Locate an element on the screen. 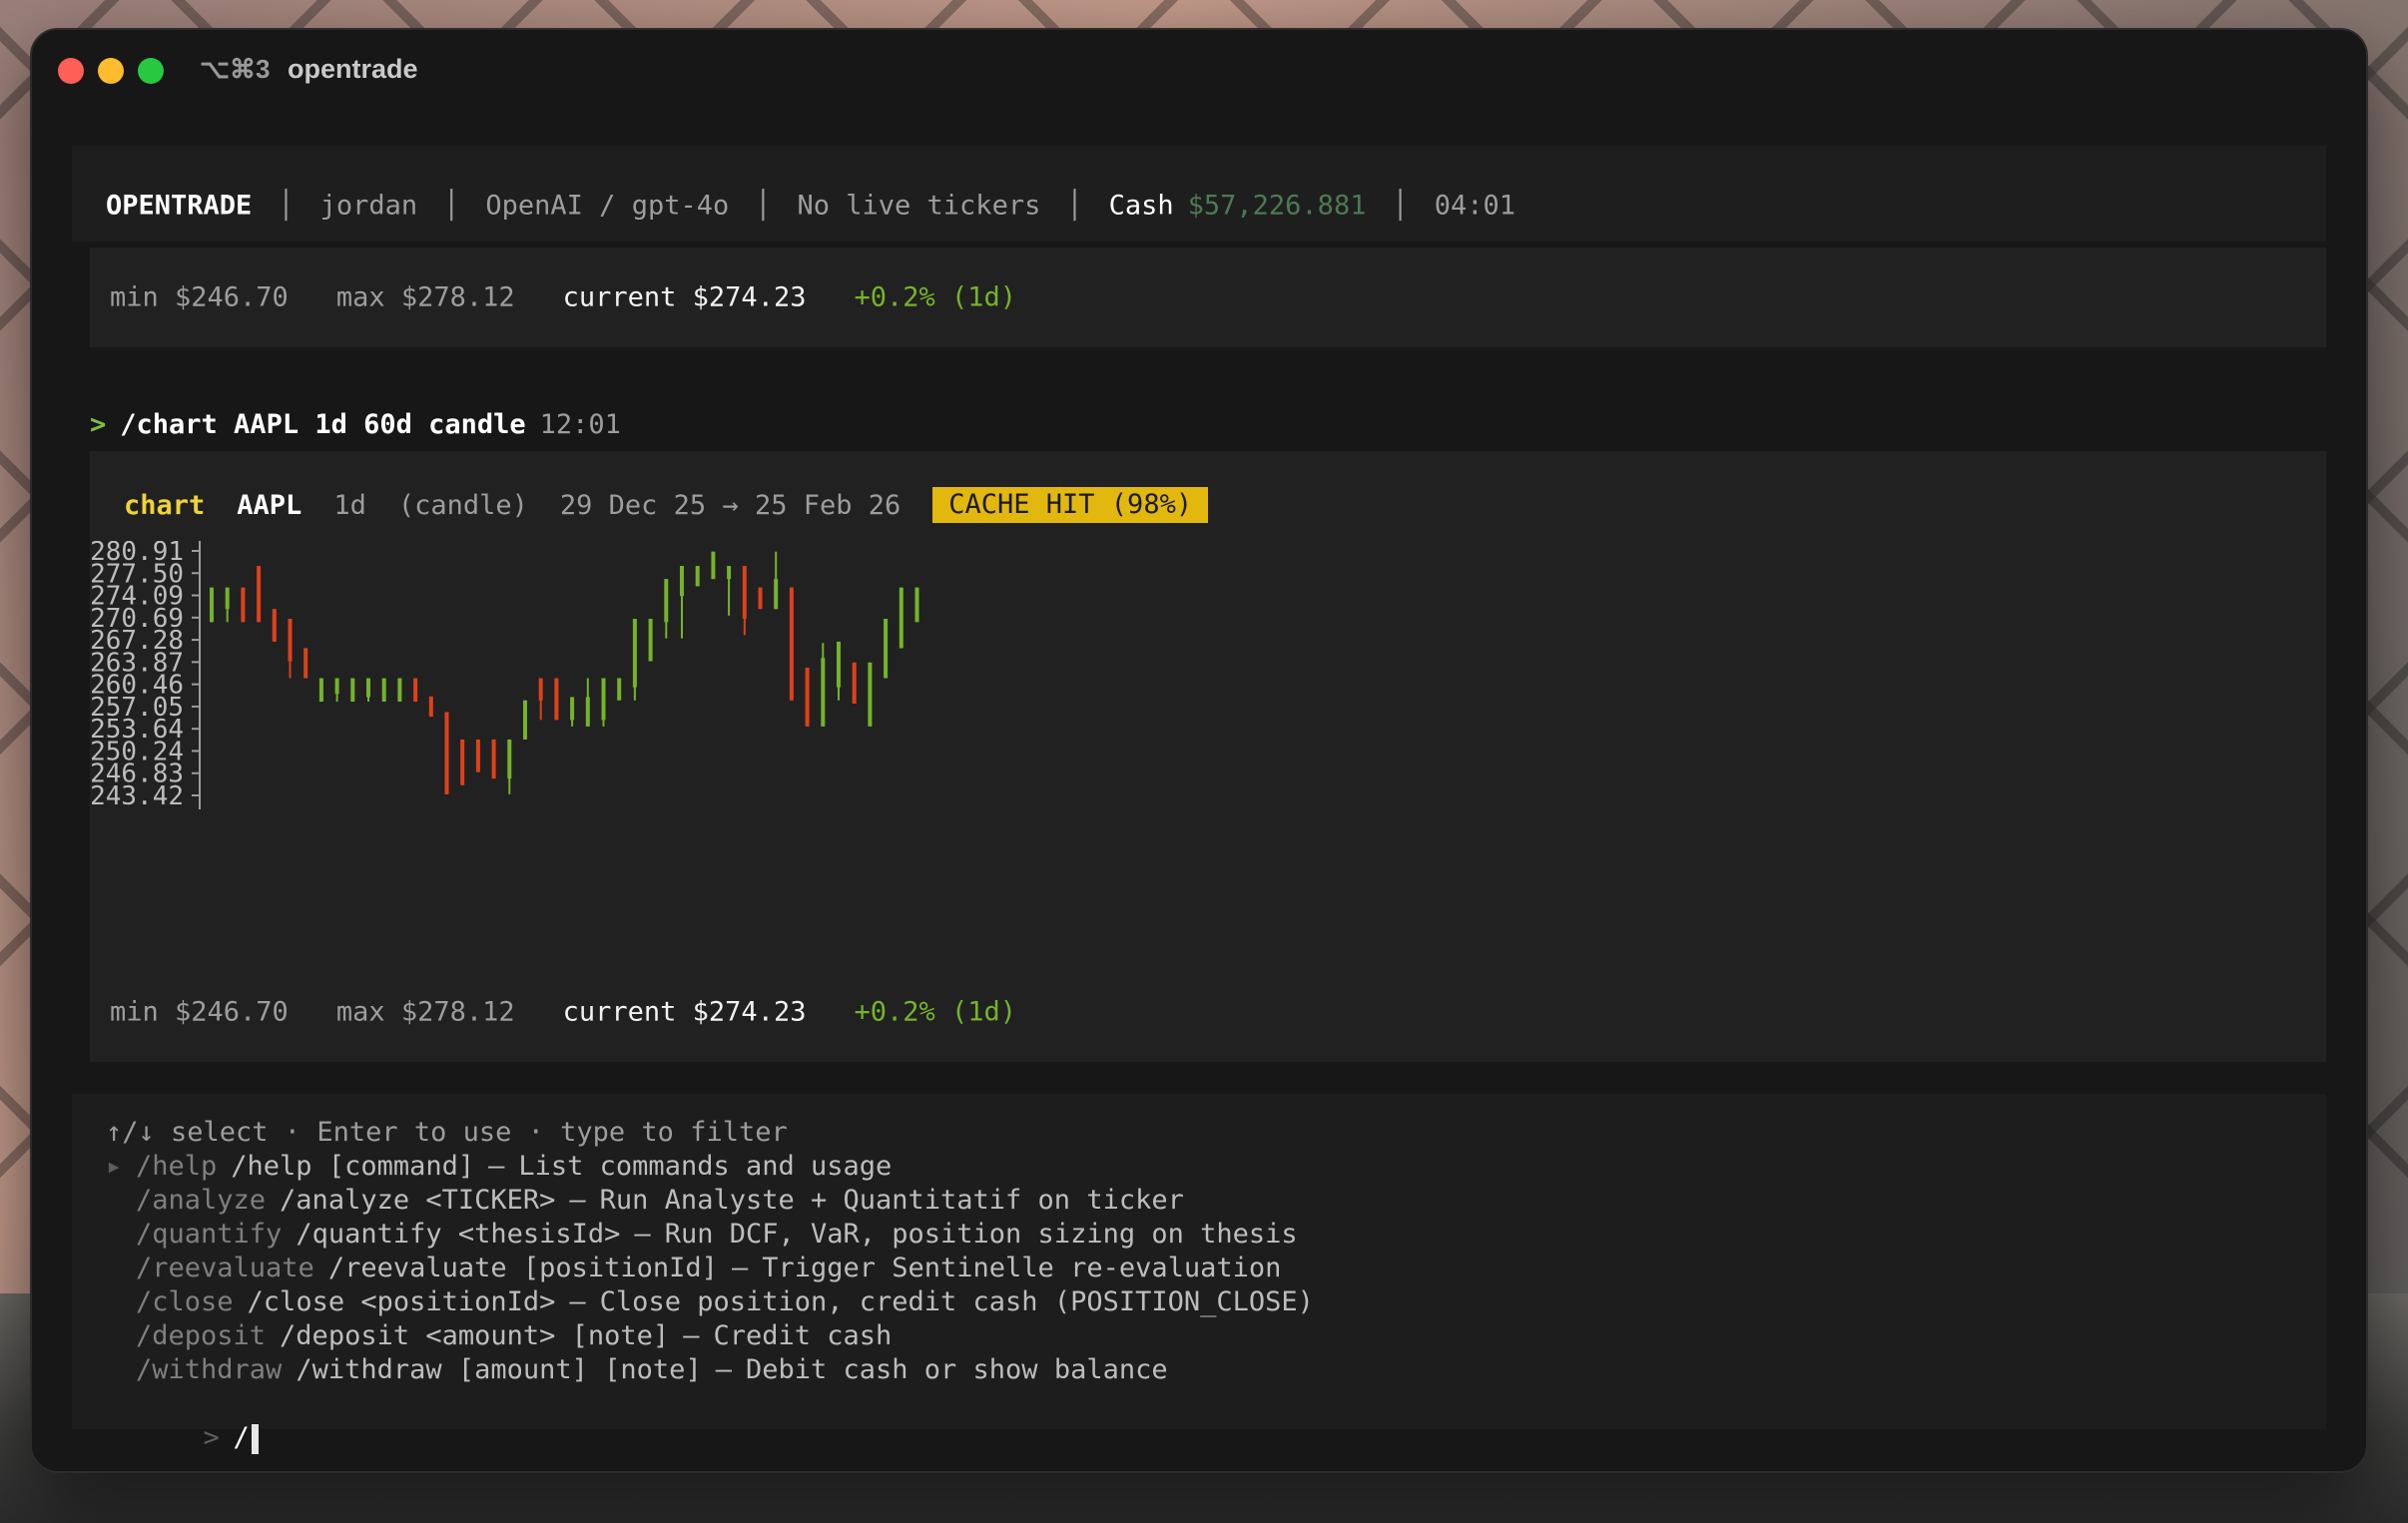 The image size is (2408, 1523). command-name: /withdraw is located at coordinates (209, 1369).